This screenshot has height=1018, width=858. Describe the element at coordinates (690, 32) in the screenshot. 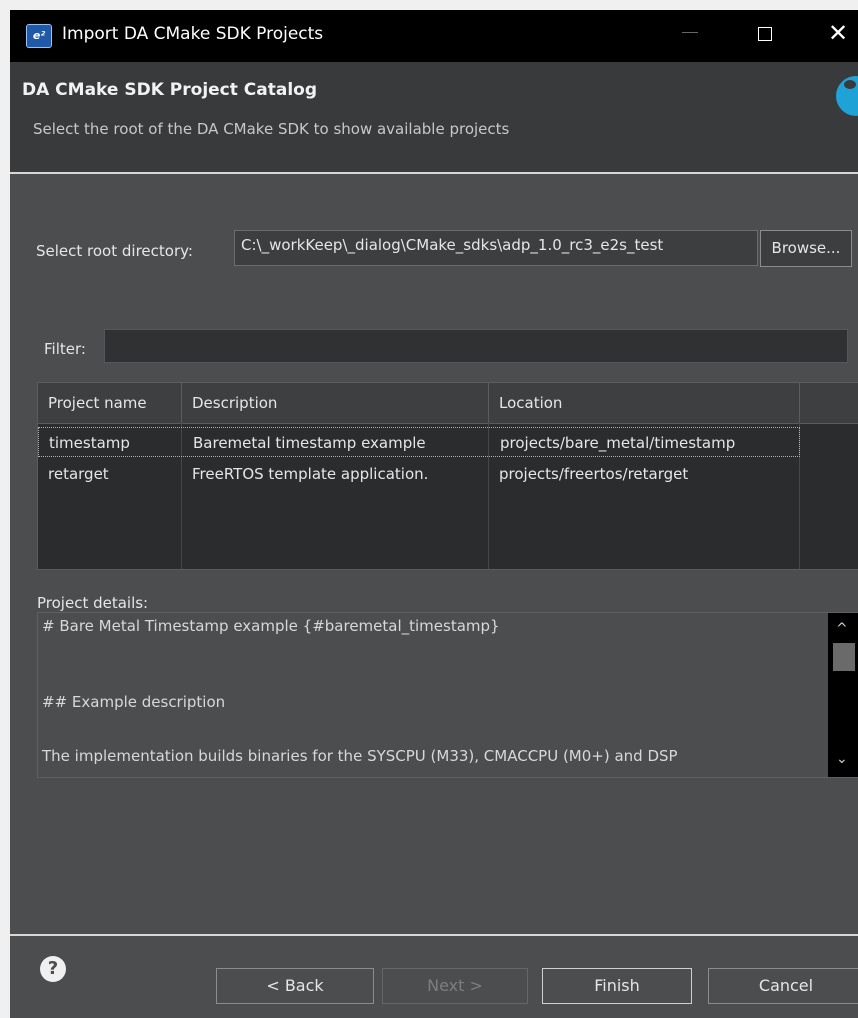

I see `minimize-button` at that location.